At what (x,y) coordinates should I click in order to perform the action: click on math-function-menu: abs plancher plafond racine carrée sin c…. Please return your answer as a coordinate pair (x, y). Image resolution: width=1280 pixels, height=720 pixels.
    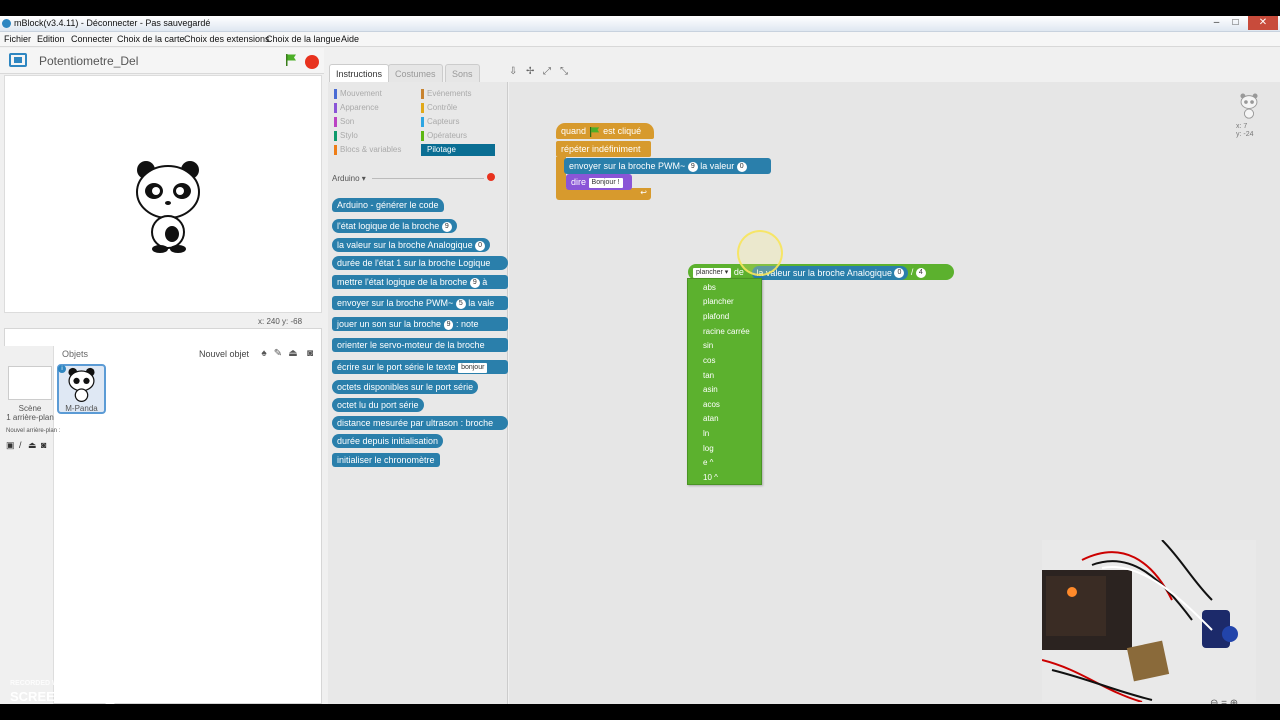
    Looking at the image, I should click on (724, 381).